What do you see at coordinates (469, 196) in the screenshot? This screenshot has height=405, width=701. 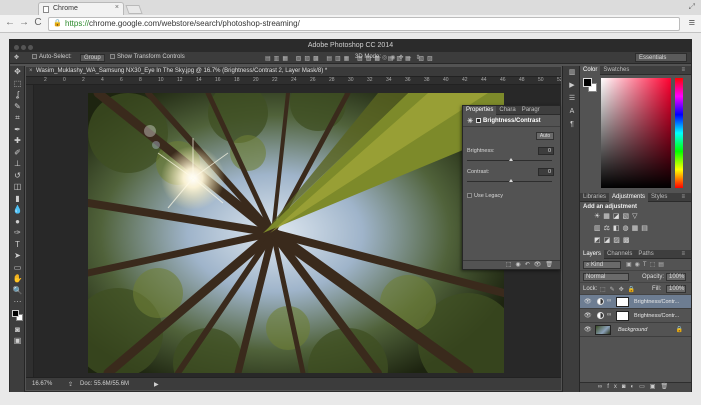 I see `use-legacy-checkbox` at bounding box center [469, 196].